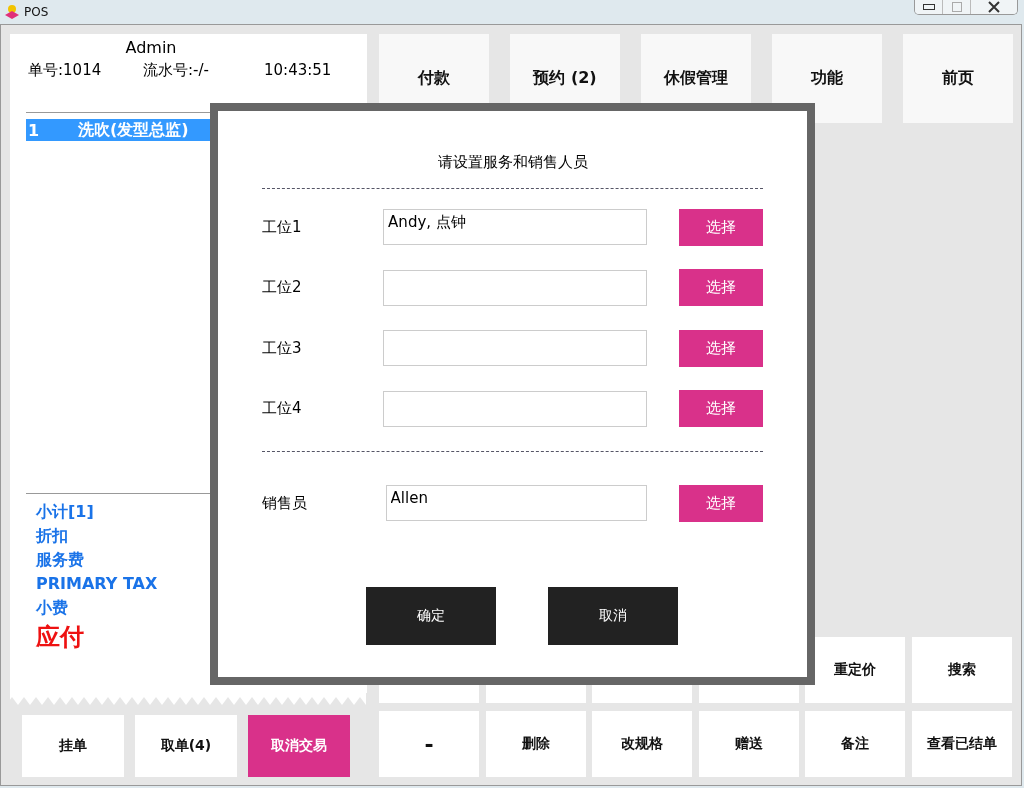 The width and height of the screenshot is (1024, 788). What do you see at coordinates (855, 670) in the screenshot?
I see `key-button: 重定价` at bounding box center [855, 670].